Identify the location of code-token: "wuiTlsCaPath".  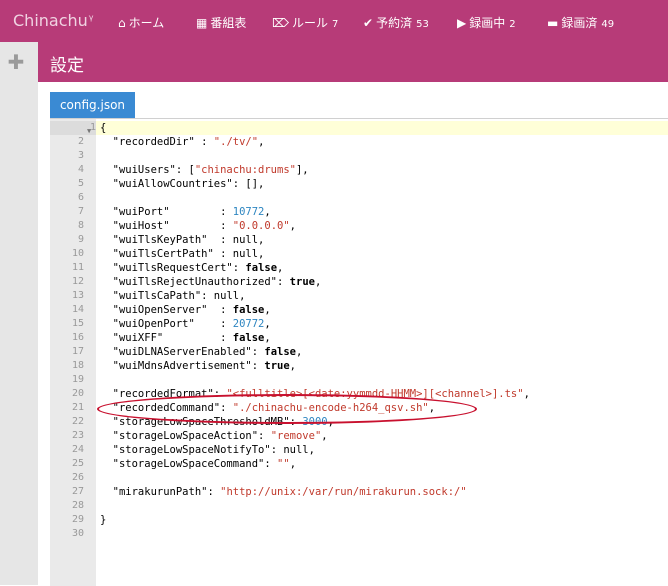
(151, 296).